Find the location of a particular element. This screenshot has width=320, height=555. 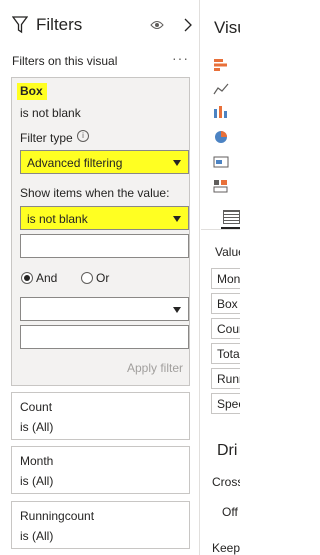

filter-summary: is not blank is located at coordinates (50, 113).